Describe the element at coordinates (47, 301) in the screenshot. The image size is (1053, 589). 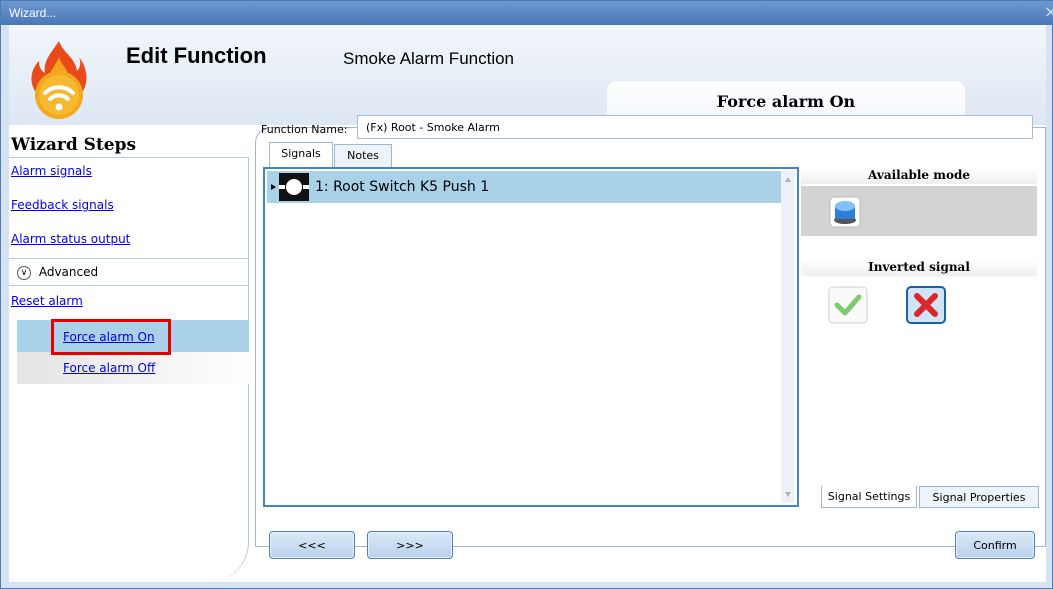
I see `sidebar-item-reset-alarm: Reset alarm` at that location.